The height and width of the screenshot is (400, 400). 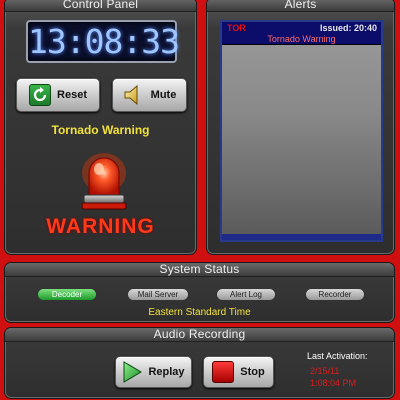 I want to click on replay-button: Replay, so click(x=153, y=372).